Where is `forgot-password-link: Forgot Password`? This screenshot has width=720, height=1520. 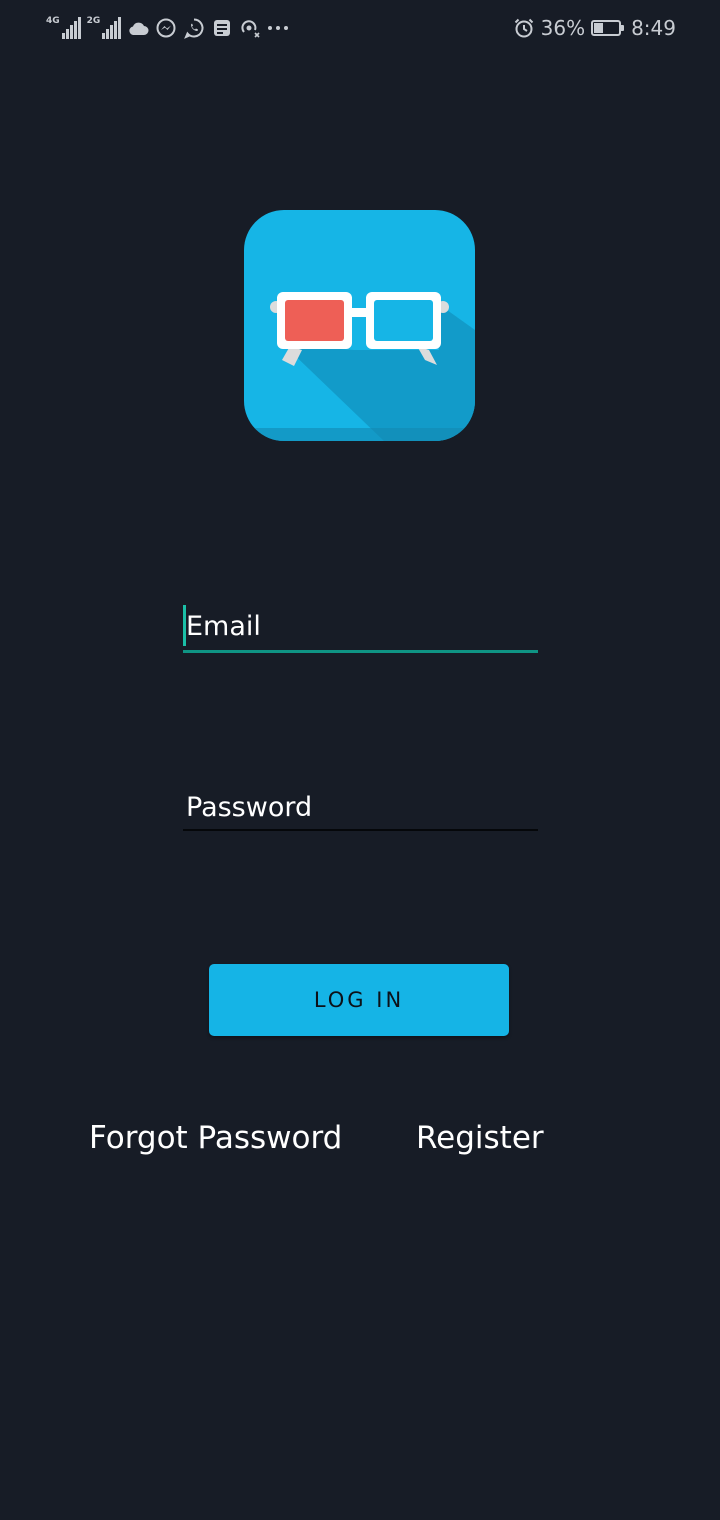
forgot-password-link: Forgot Password is located at coordinates (215, 1138).